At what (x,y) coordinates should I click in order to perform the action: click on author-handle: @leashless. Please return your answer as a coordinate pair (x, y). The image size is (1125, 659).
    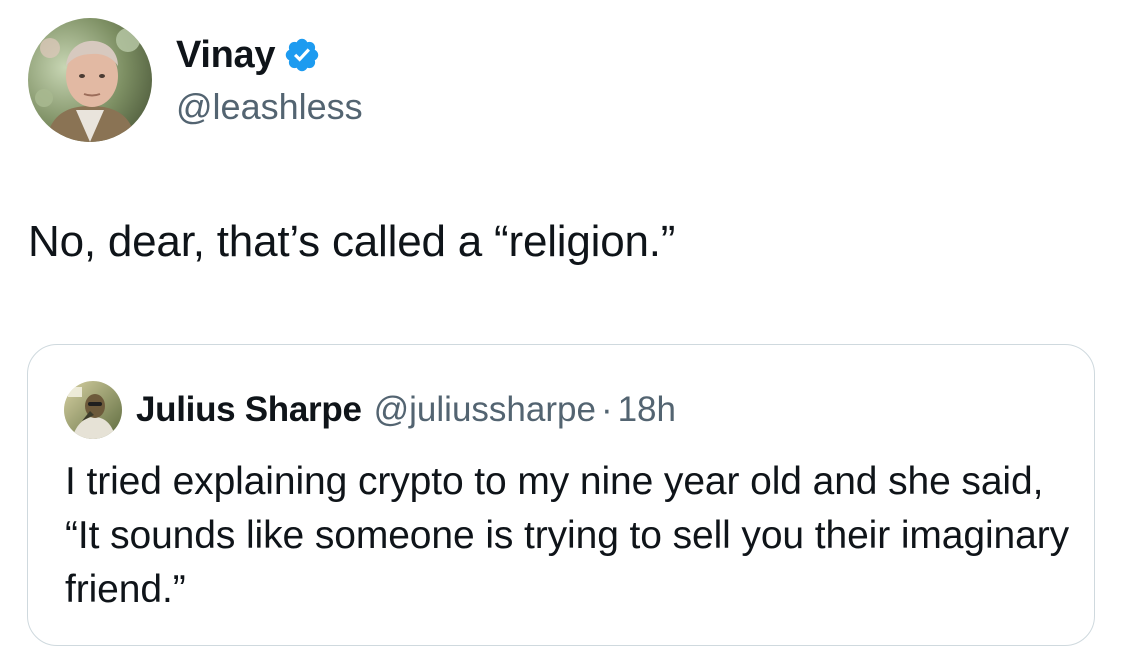
    Looking at the image, I should click on (269, 107).